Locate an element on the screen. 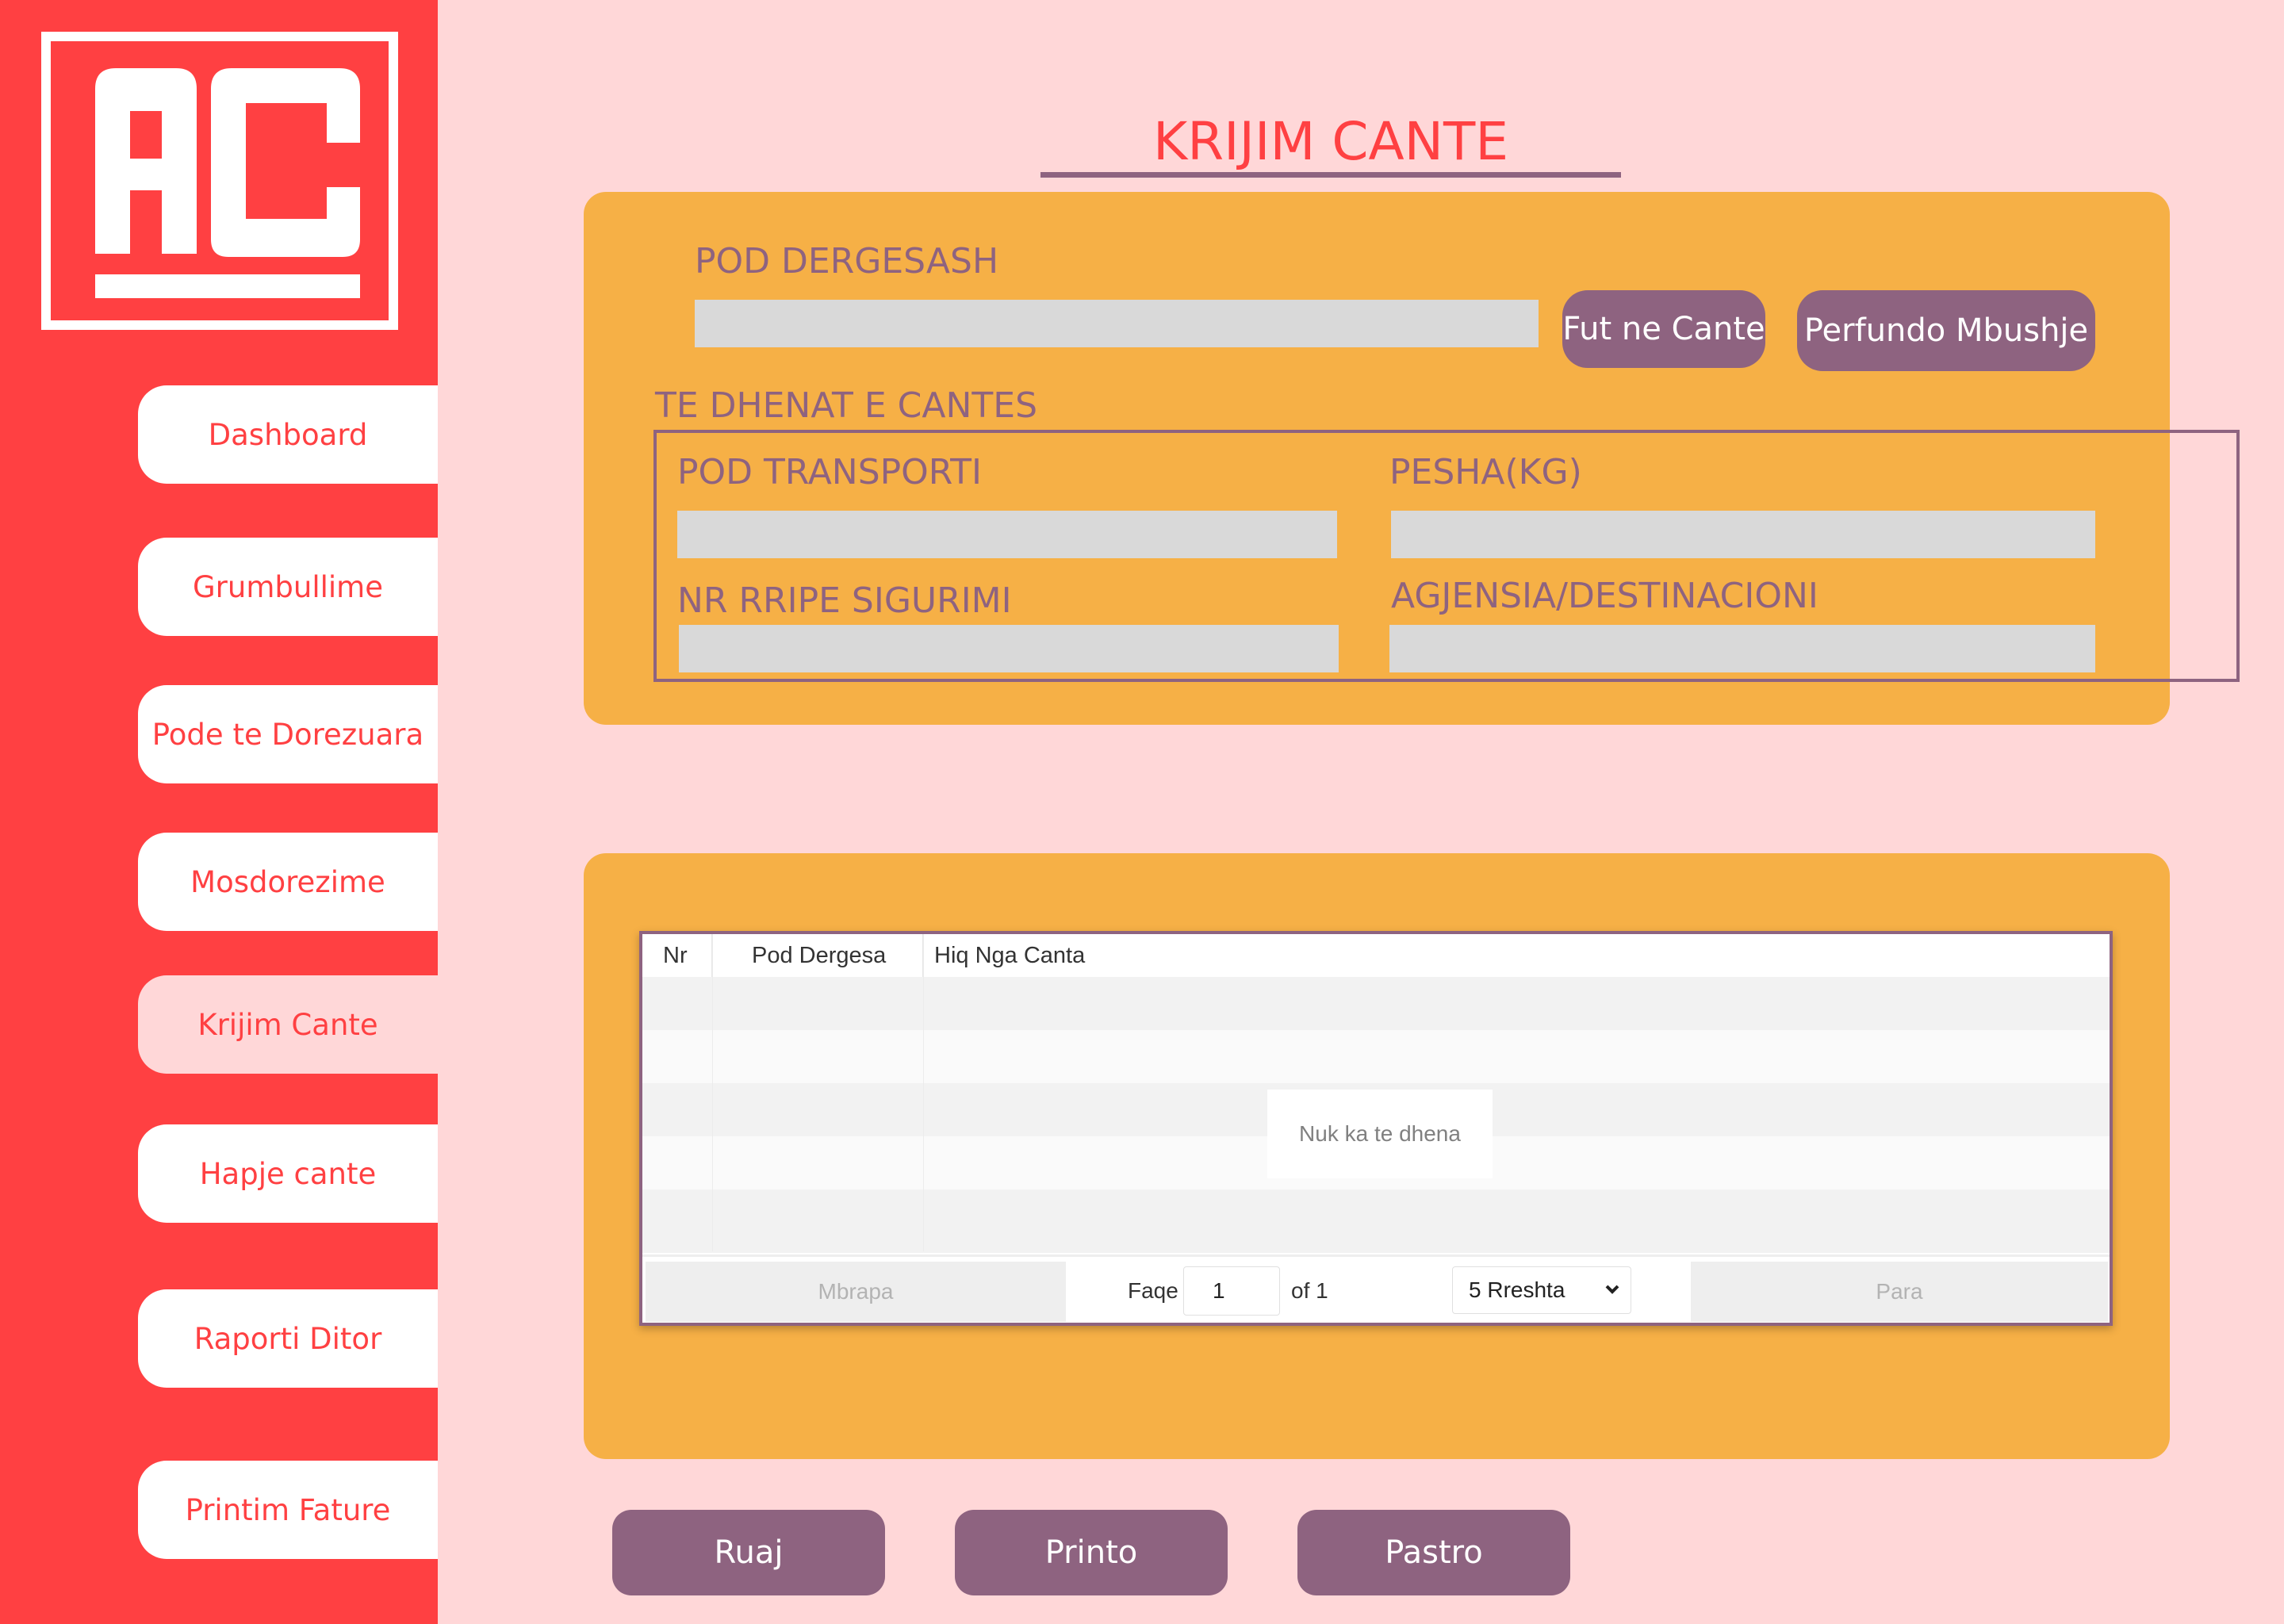 The height and width of the screenshot is (1624, 2284). sidebar-item-label: Hapje cante is located at coordinates (288, 1173).